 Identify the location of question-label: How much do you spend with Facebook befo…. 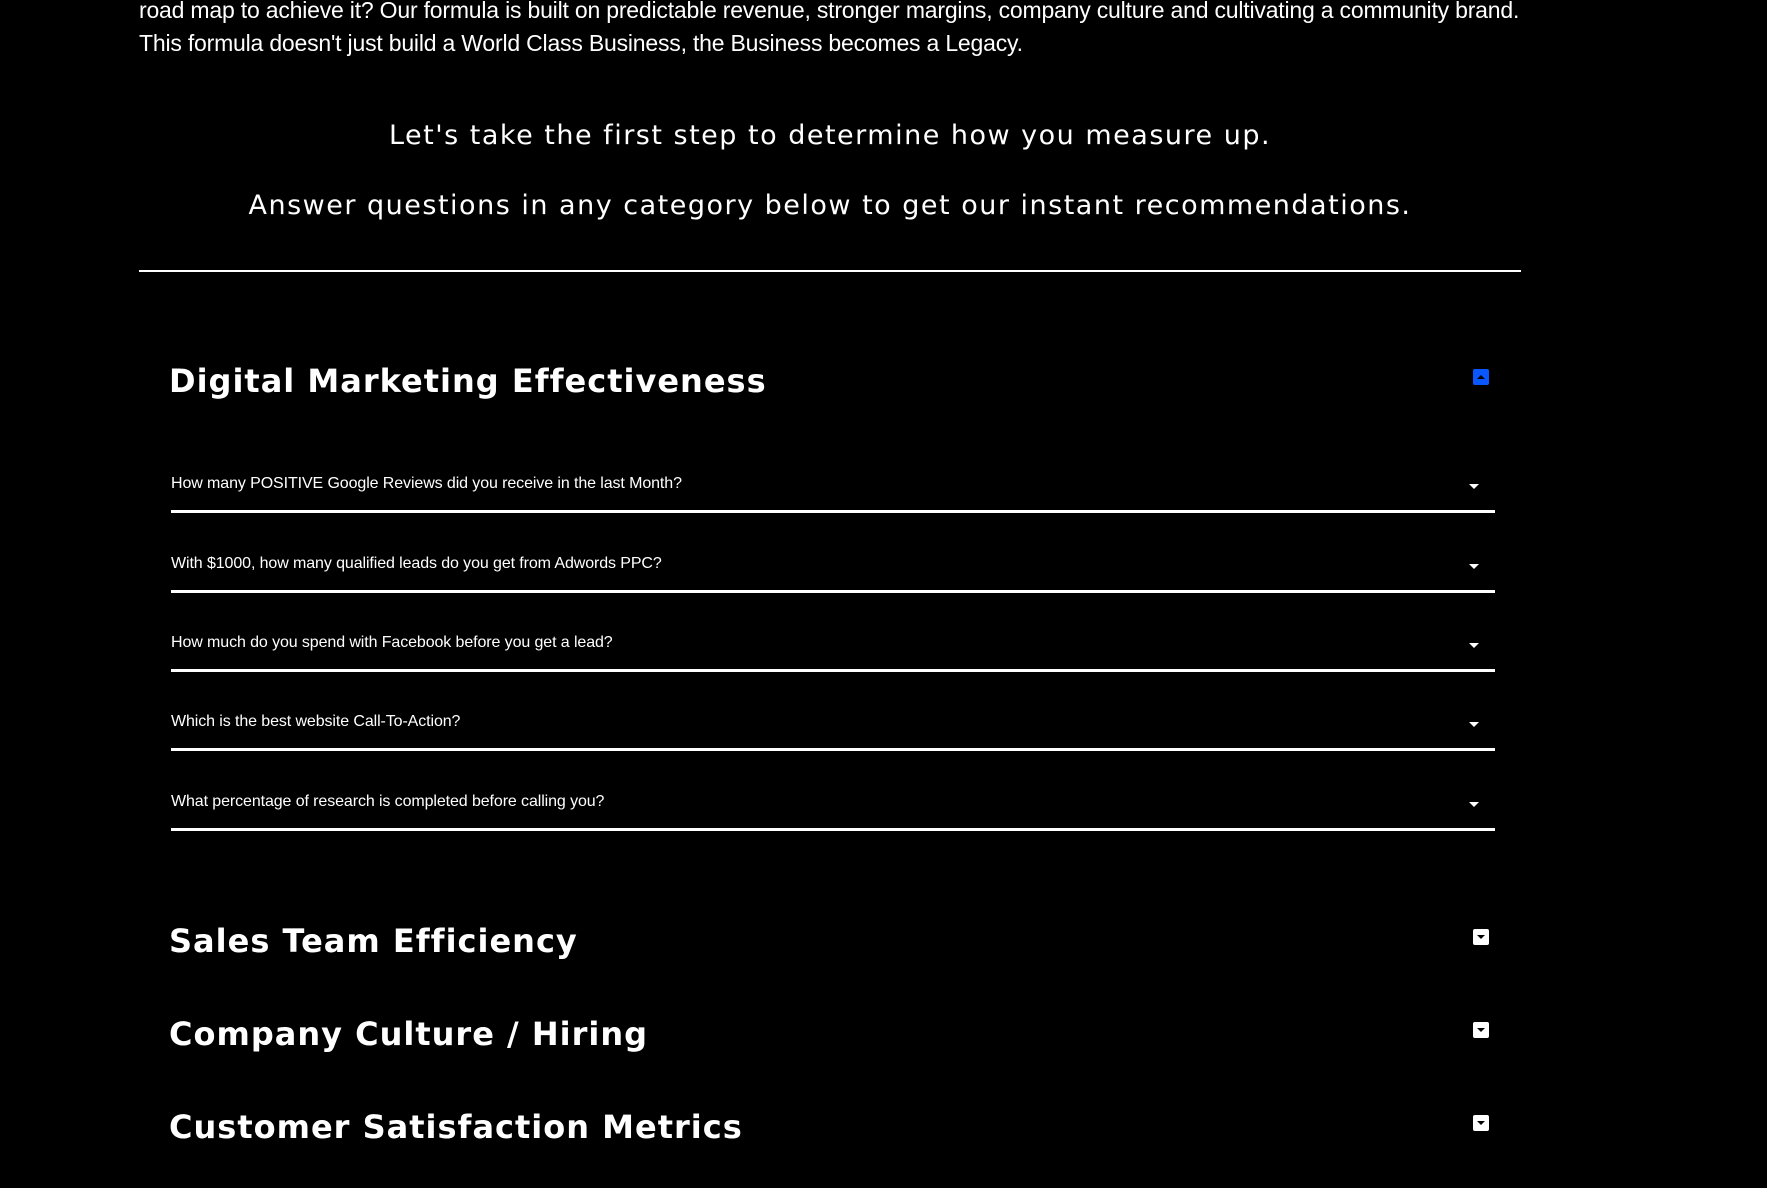
(392, 642).